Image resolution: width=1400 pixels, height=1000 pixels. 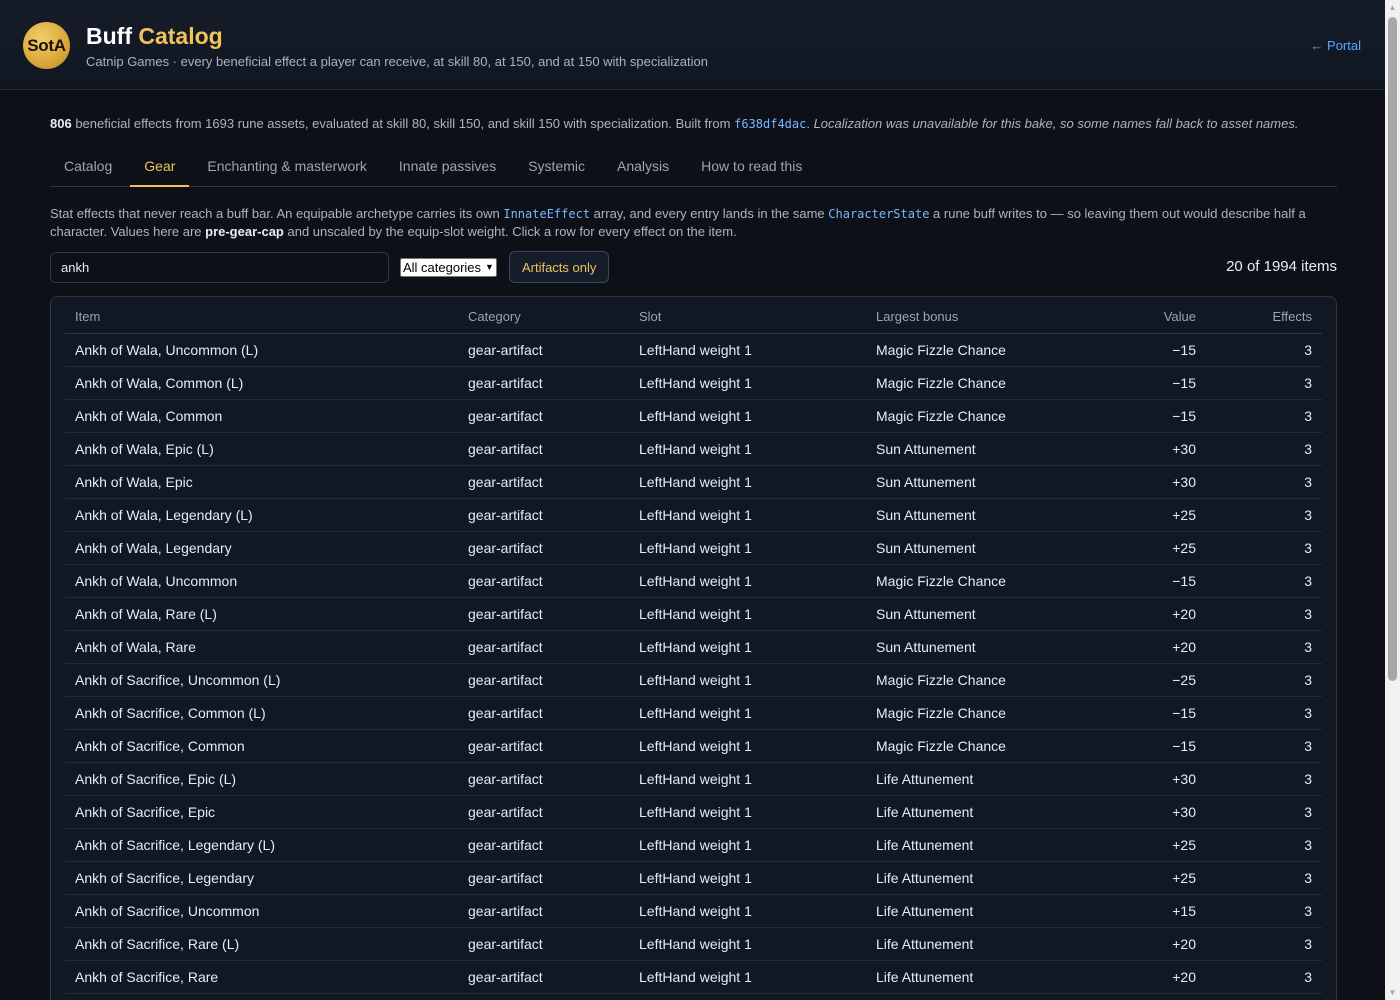 What do you see at coordinates (751, 168) in the screenshot?
I see `tab-how-to-read: How to read this` at bounding box center [751, 168].